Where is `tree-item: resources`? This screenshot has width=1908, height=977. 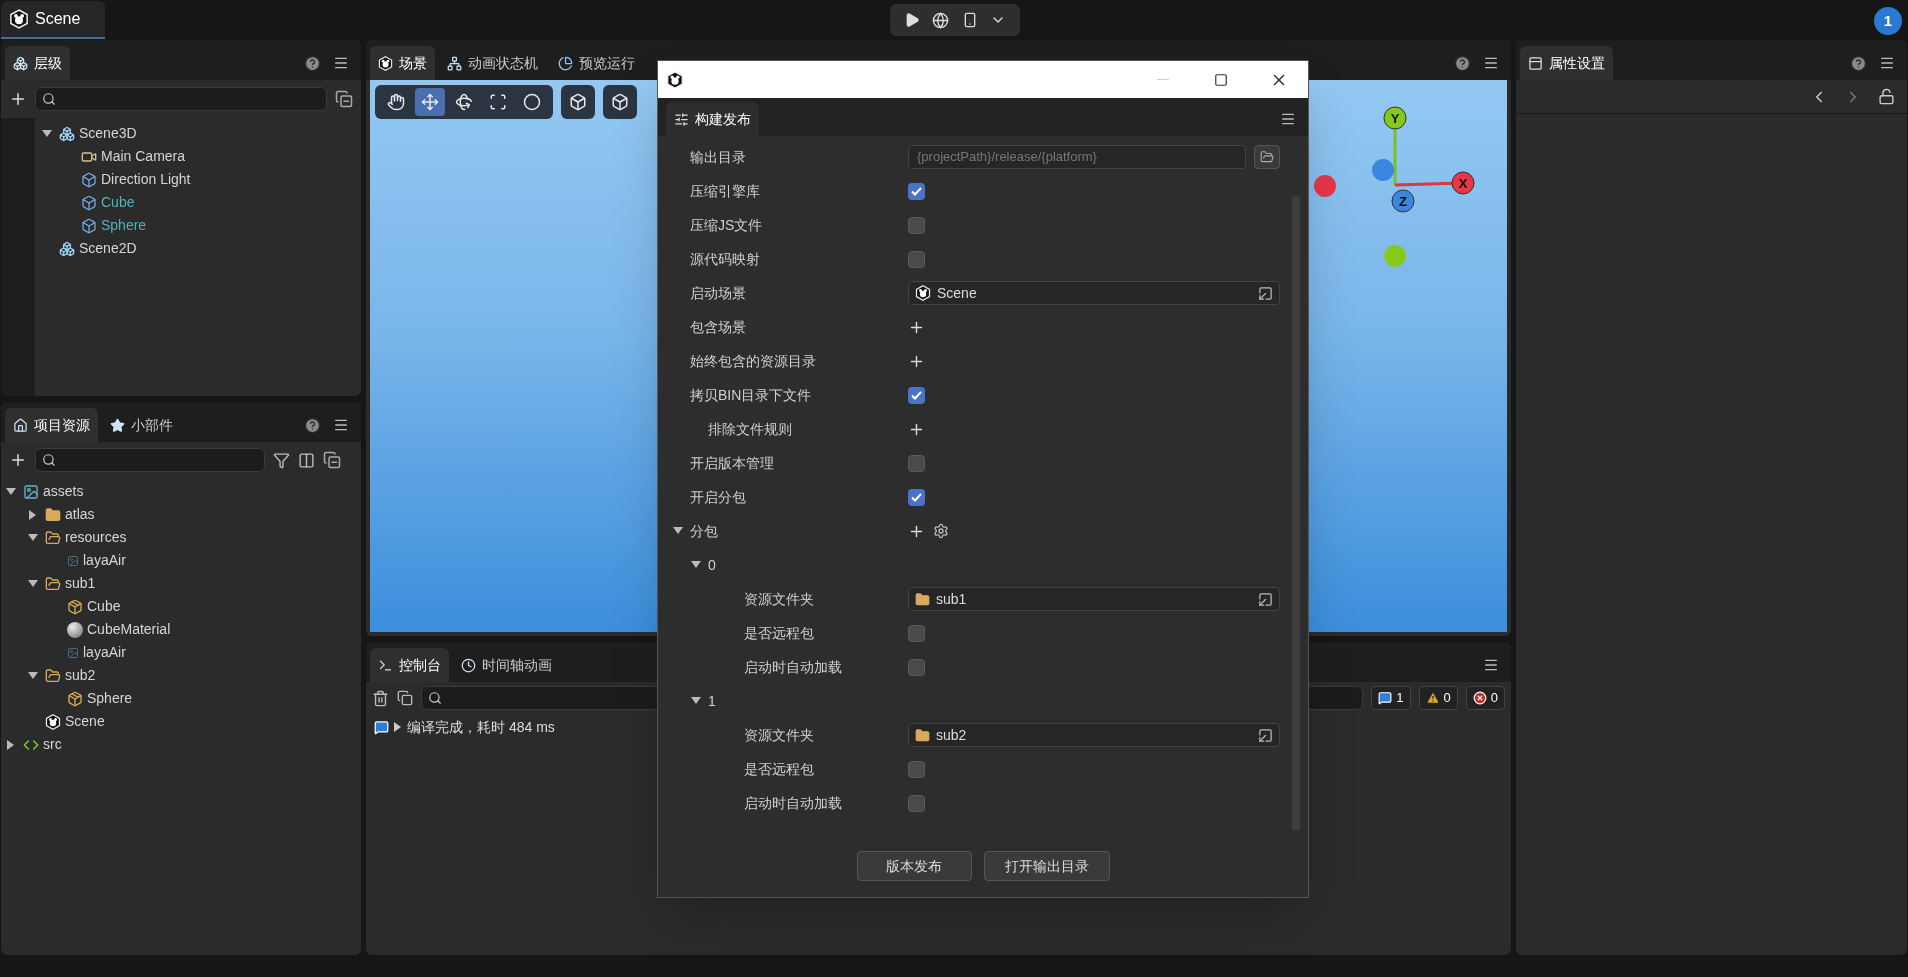 tree-item: resources is located at coordinates (96, 537).